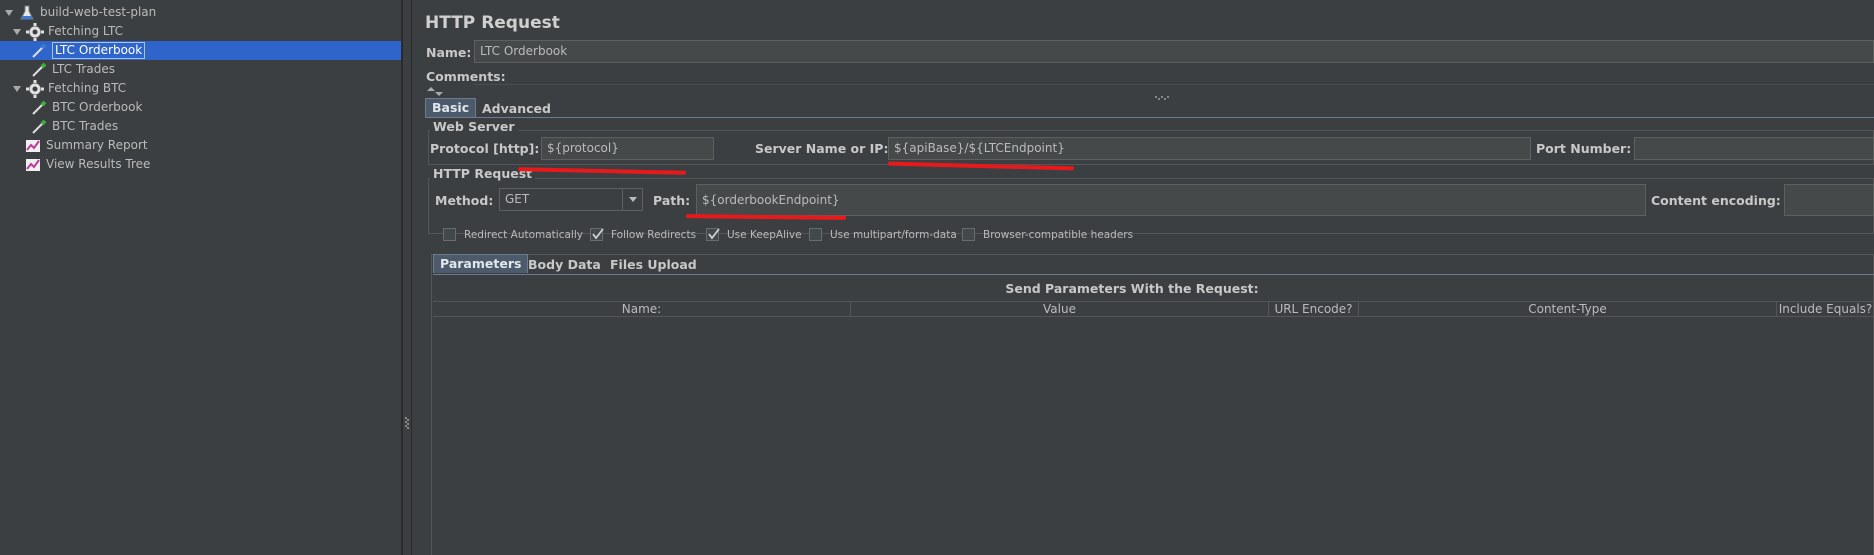 The image size is (1874, 555). Describe the element at coordinates (449, 52) in the screenshot. I see `name-label: Name:` at that location.